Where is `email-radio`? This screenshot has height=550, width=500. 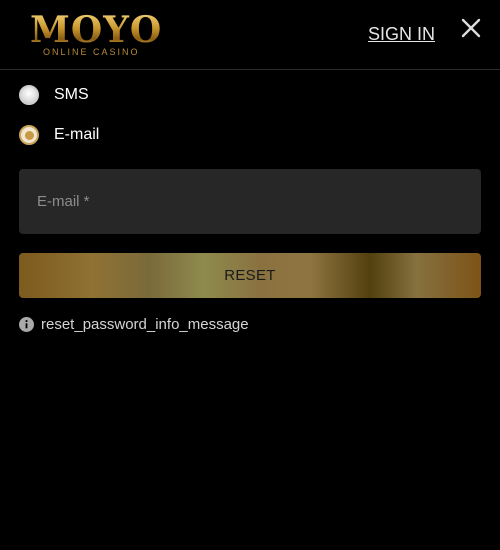
email-radio is located at coordinates (29, 135).